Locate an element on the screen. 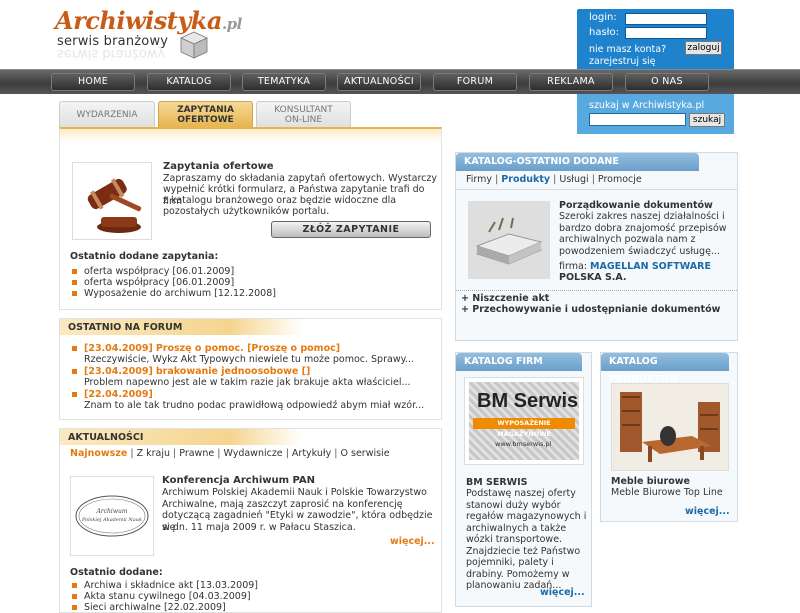 The height and width of the screenshot is (613, 800). recent-news-title: Ostatnio dodane: is located at coordinates (116, 572).